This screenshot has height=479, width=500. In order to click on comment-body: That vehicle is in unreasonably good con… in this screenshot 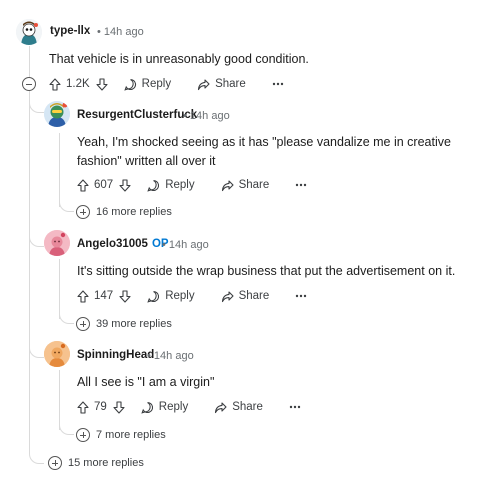, I will do `click(179, 59)`.